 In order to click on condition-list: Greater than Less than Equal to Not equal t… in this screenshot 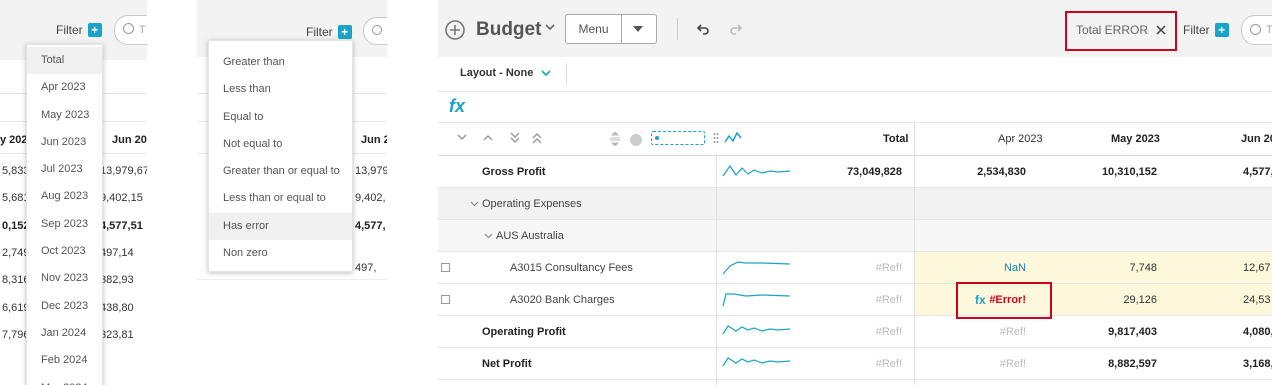, I will do `click(280, 154)`.